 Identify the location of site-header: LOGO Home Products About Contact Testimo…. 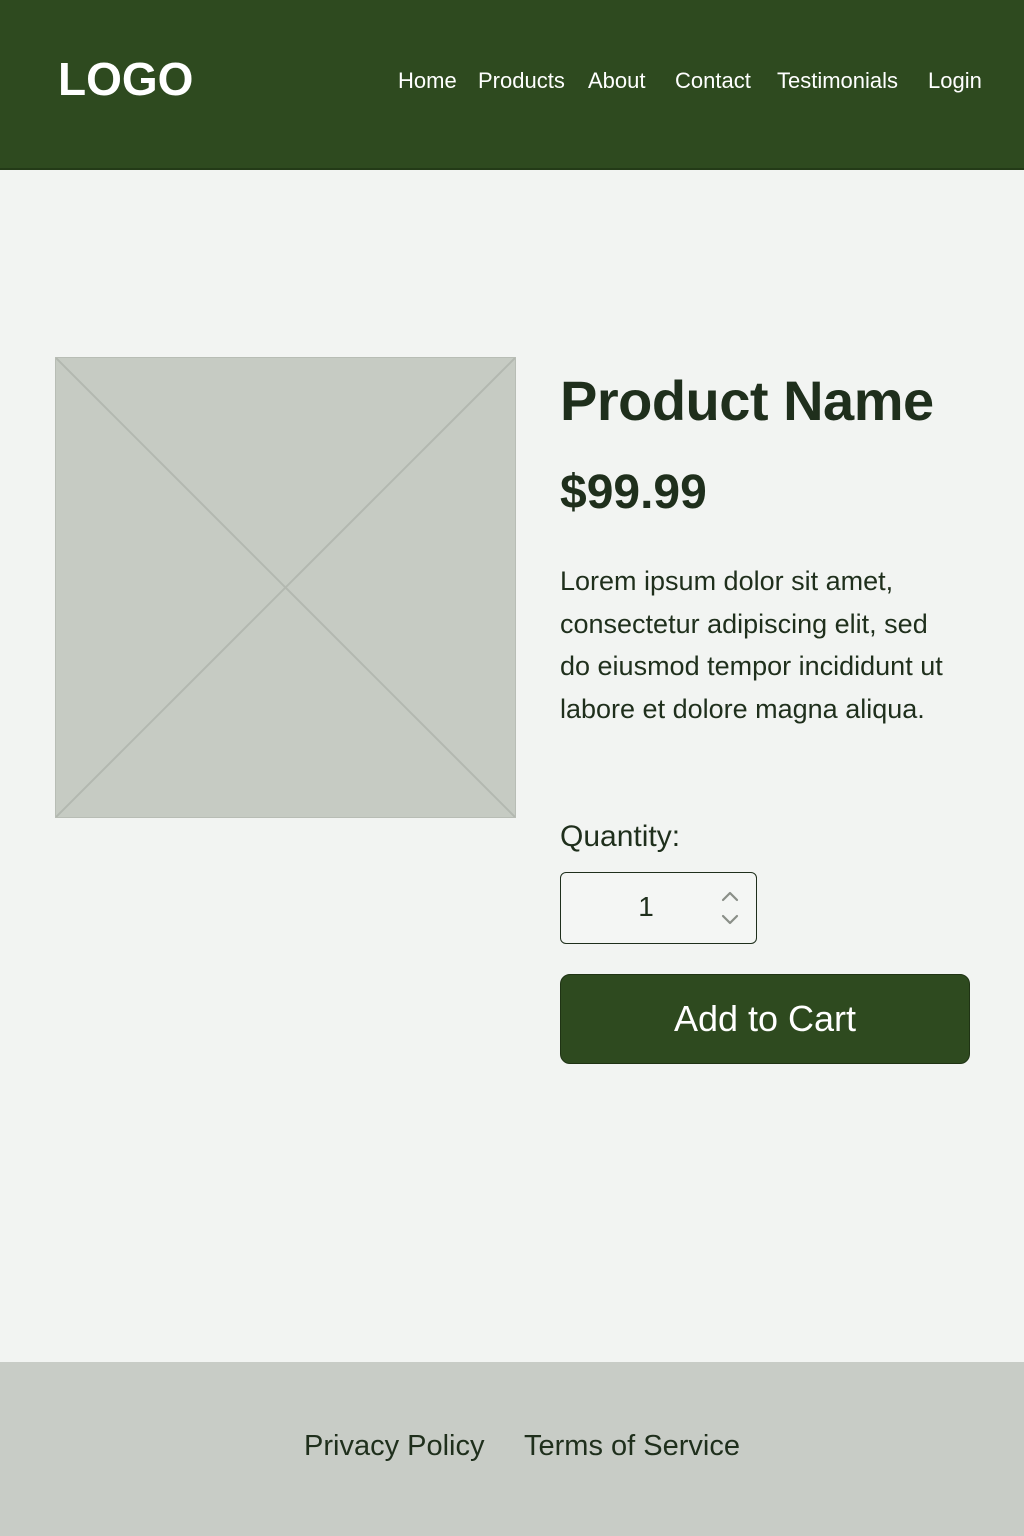
(512, 85).